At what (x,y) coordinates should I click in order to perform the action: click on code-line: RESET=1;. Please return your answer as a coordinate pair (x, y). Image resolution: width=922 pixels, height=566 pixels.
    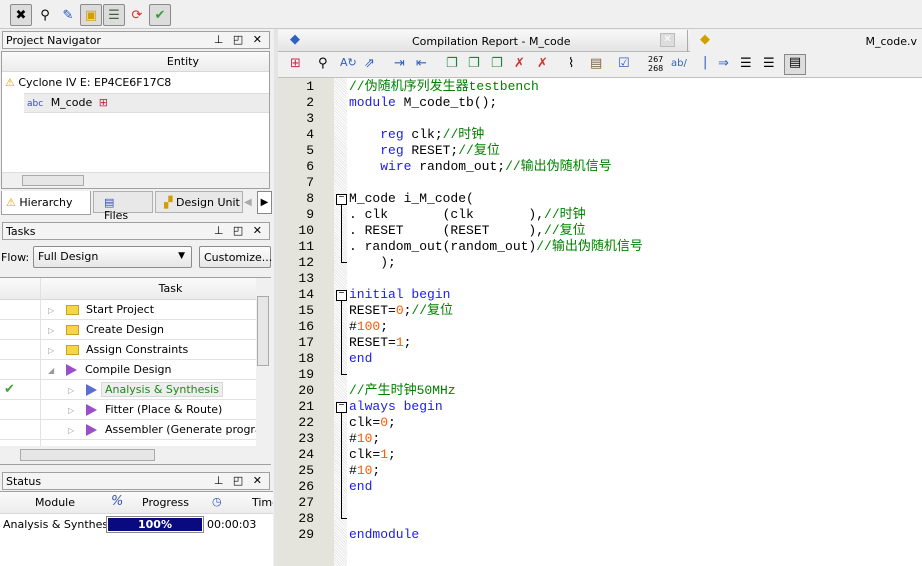
    Looking at the image, I should click on (380, 343).